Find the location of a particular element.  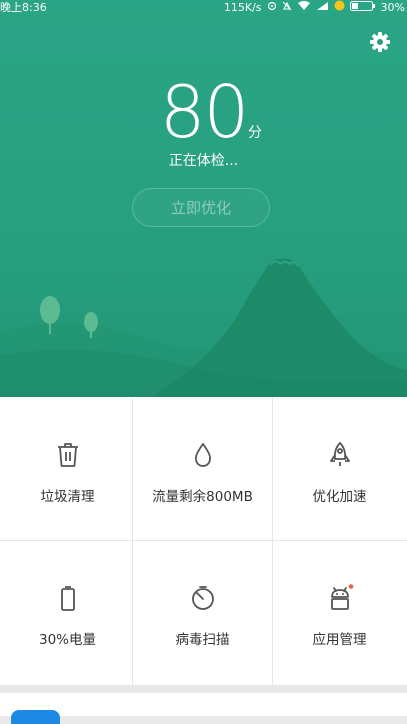

tool-label: 应用管理 is located at coordinates (339, 640).